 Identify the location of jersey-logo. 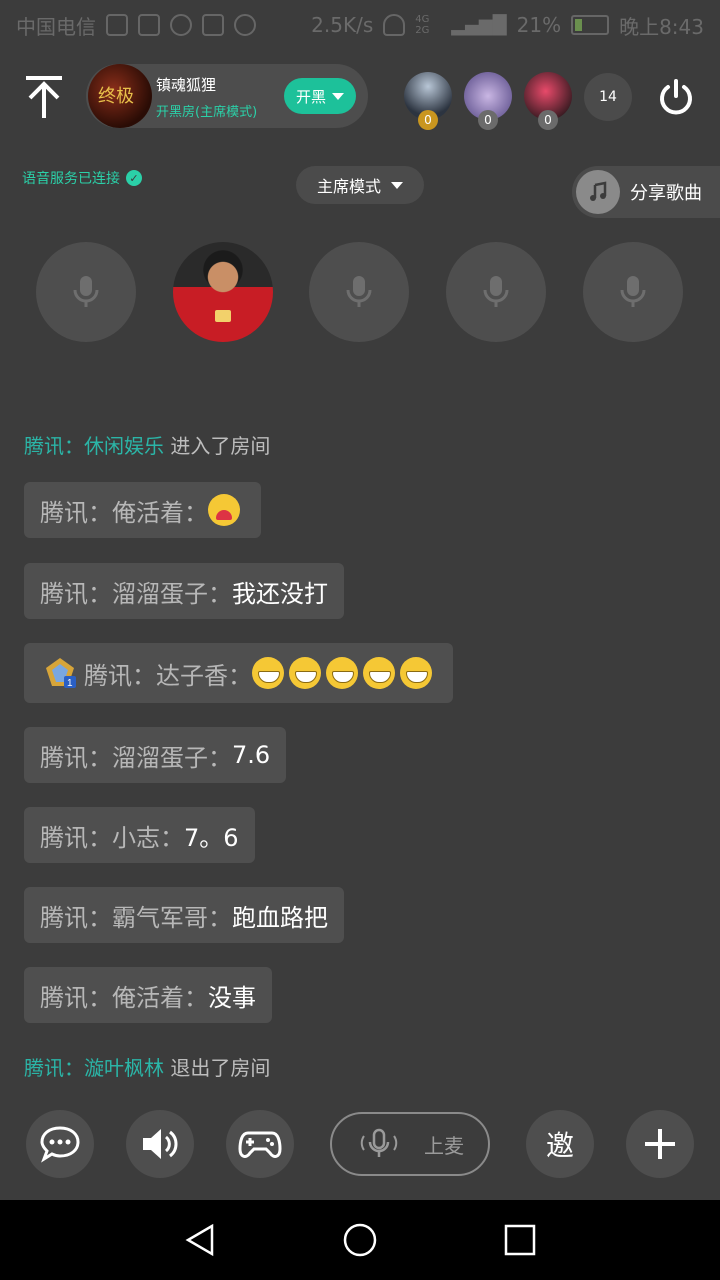
(223, 316).